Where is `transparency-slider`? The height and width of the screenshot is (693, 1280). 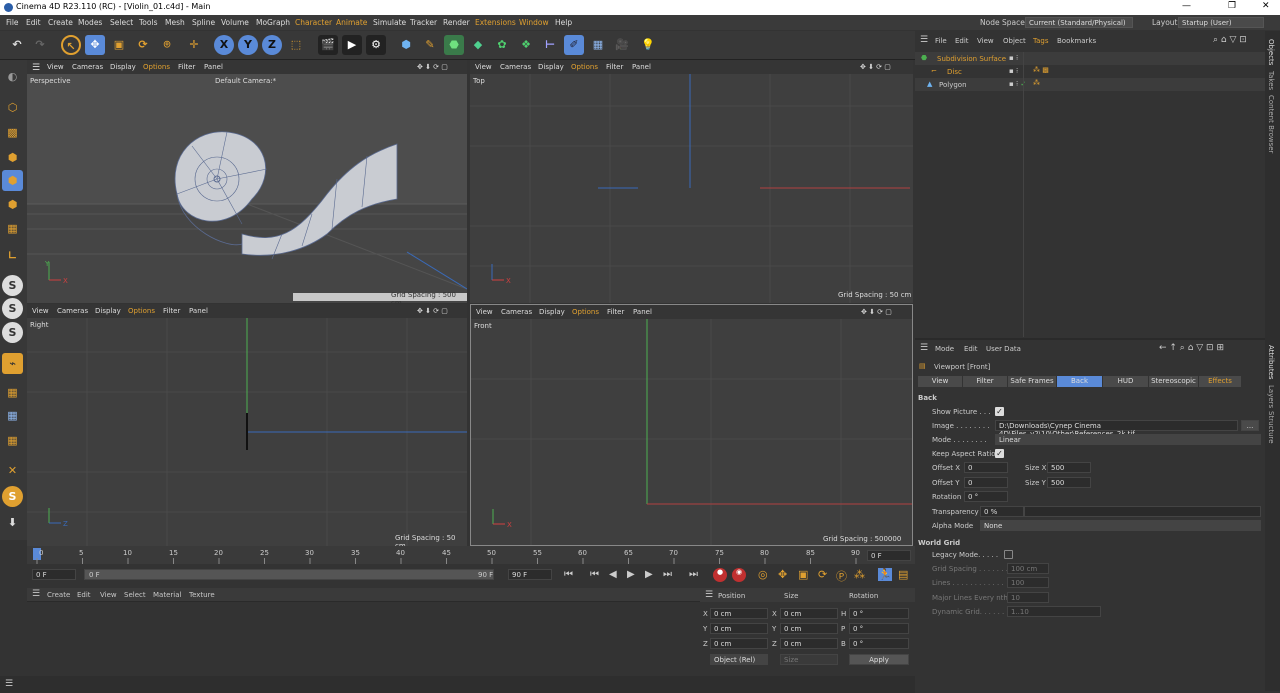
transparency-slider is located at coordinates (1142, 511).